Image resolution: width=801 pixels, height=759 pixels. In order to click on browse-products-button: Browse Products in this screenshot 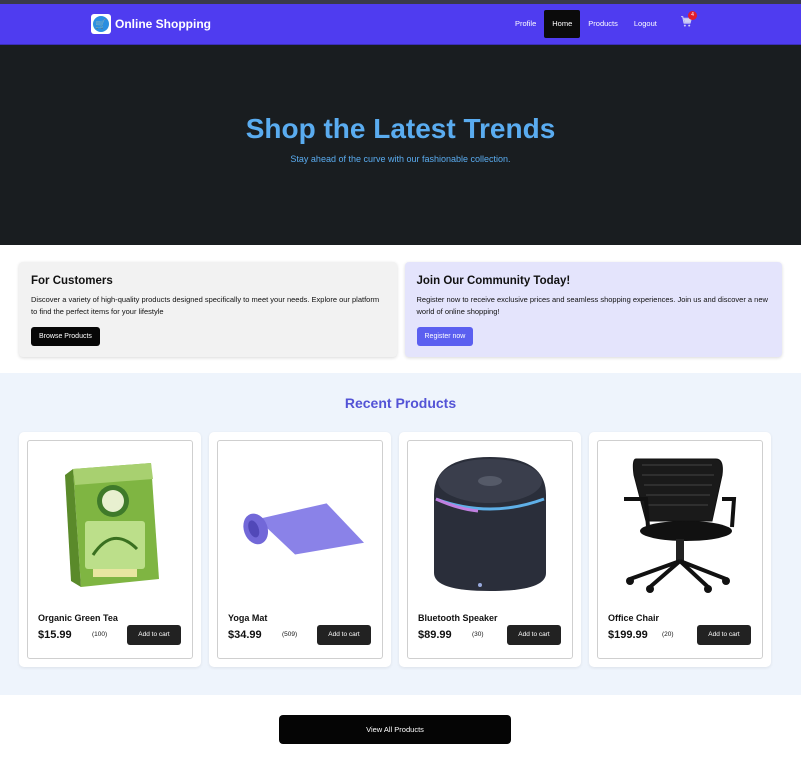, I will do `click(65, 336)`.